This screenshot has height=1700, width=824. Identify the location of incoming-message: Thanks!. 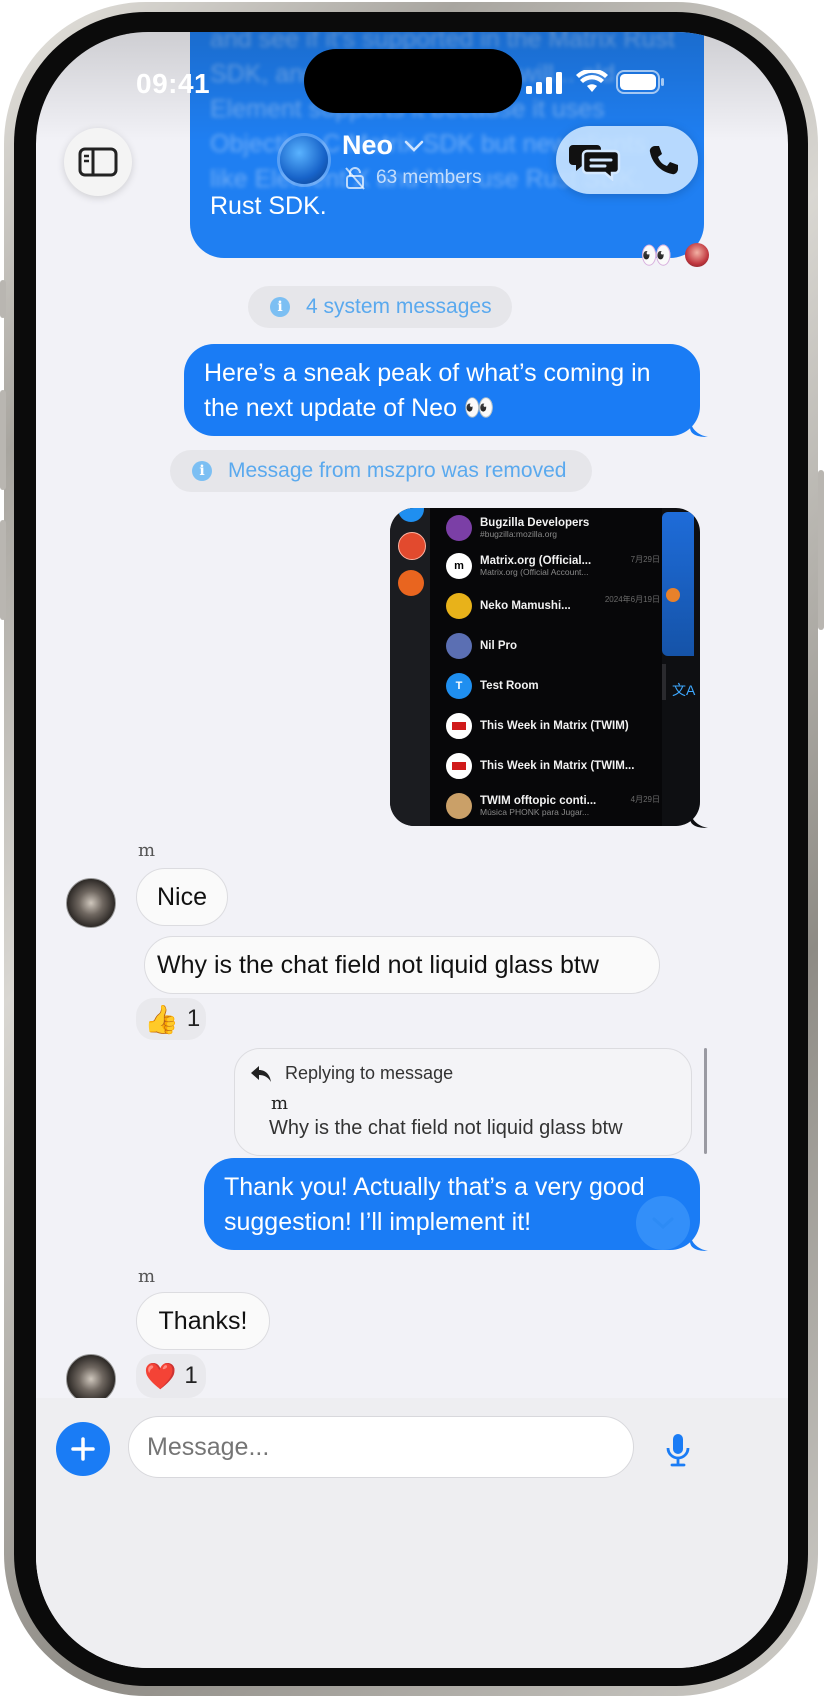
(203, 1321).